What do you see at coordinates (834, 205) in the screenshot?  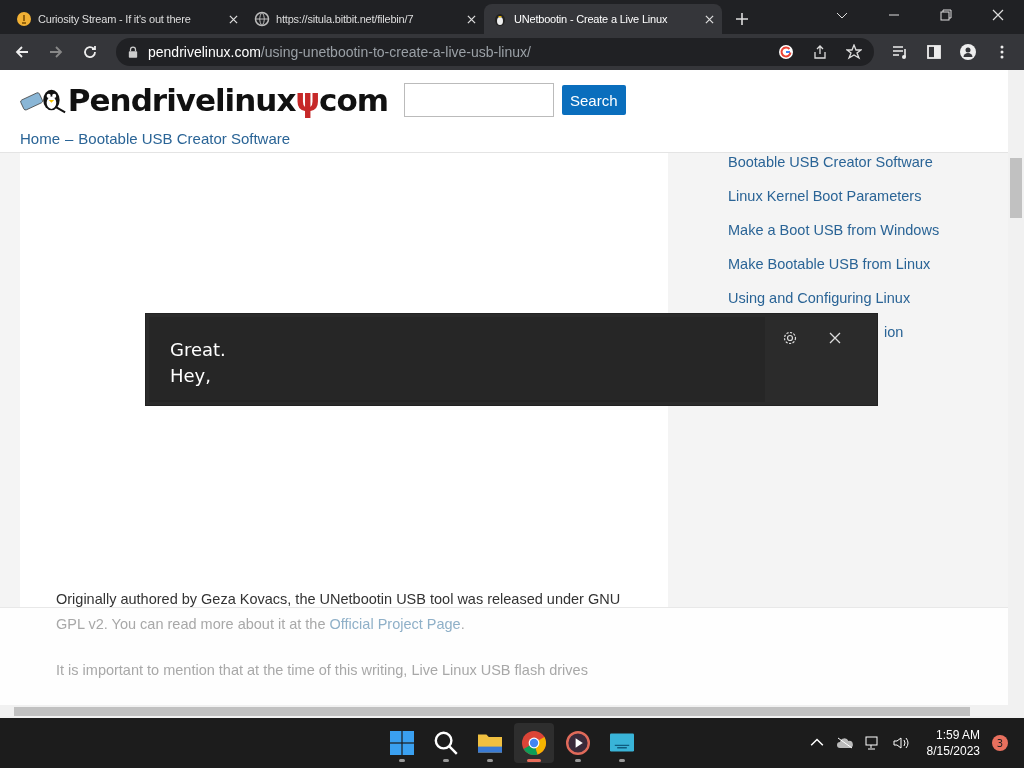 I see `sidebar-link: Linux Kernel Boot Parameters` at bounding box center [834, 205].